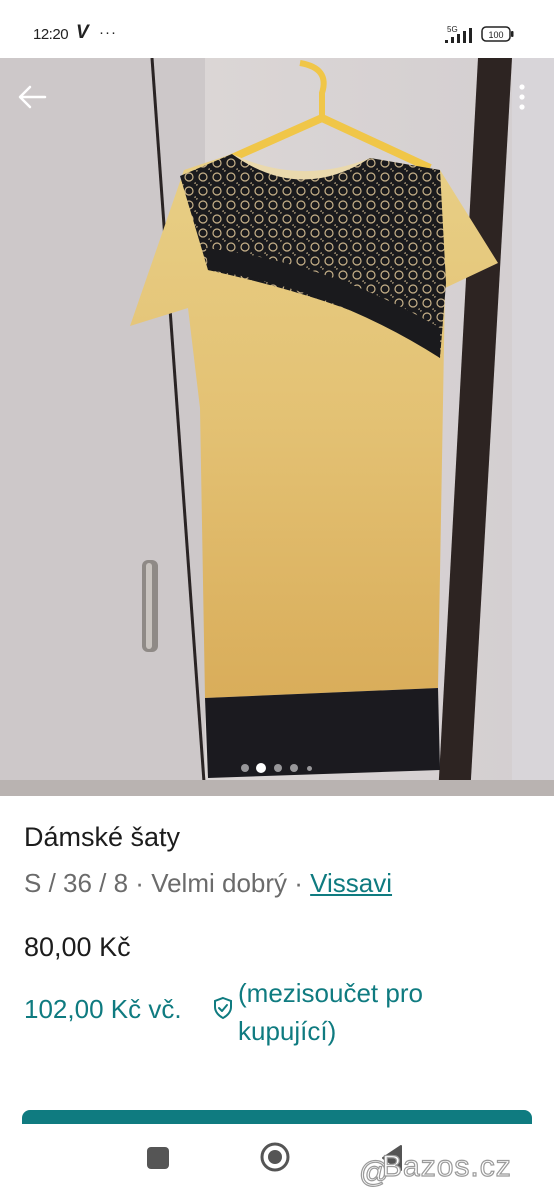 The width and height of the screenshot is (554, 1200). I want to click on size-label: S / 36 / 8, so click(76, 883).